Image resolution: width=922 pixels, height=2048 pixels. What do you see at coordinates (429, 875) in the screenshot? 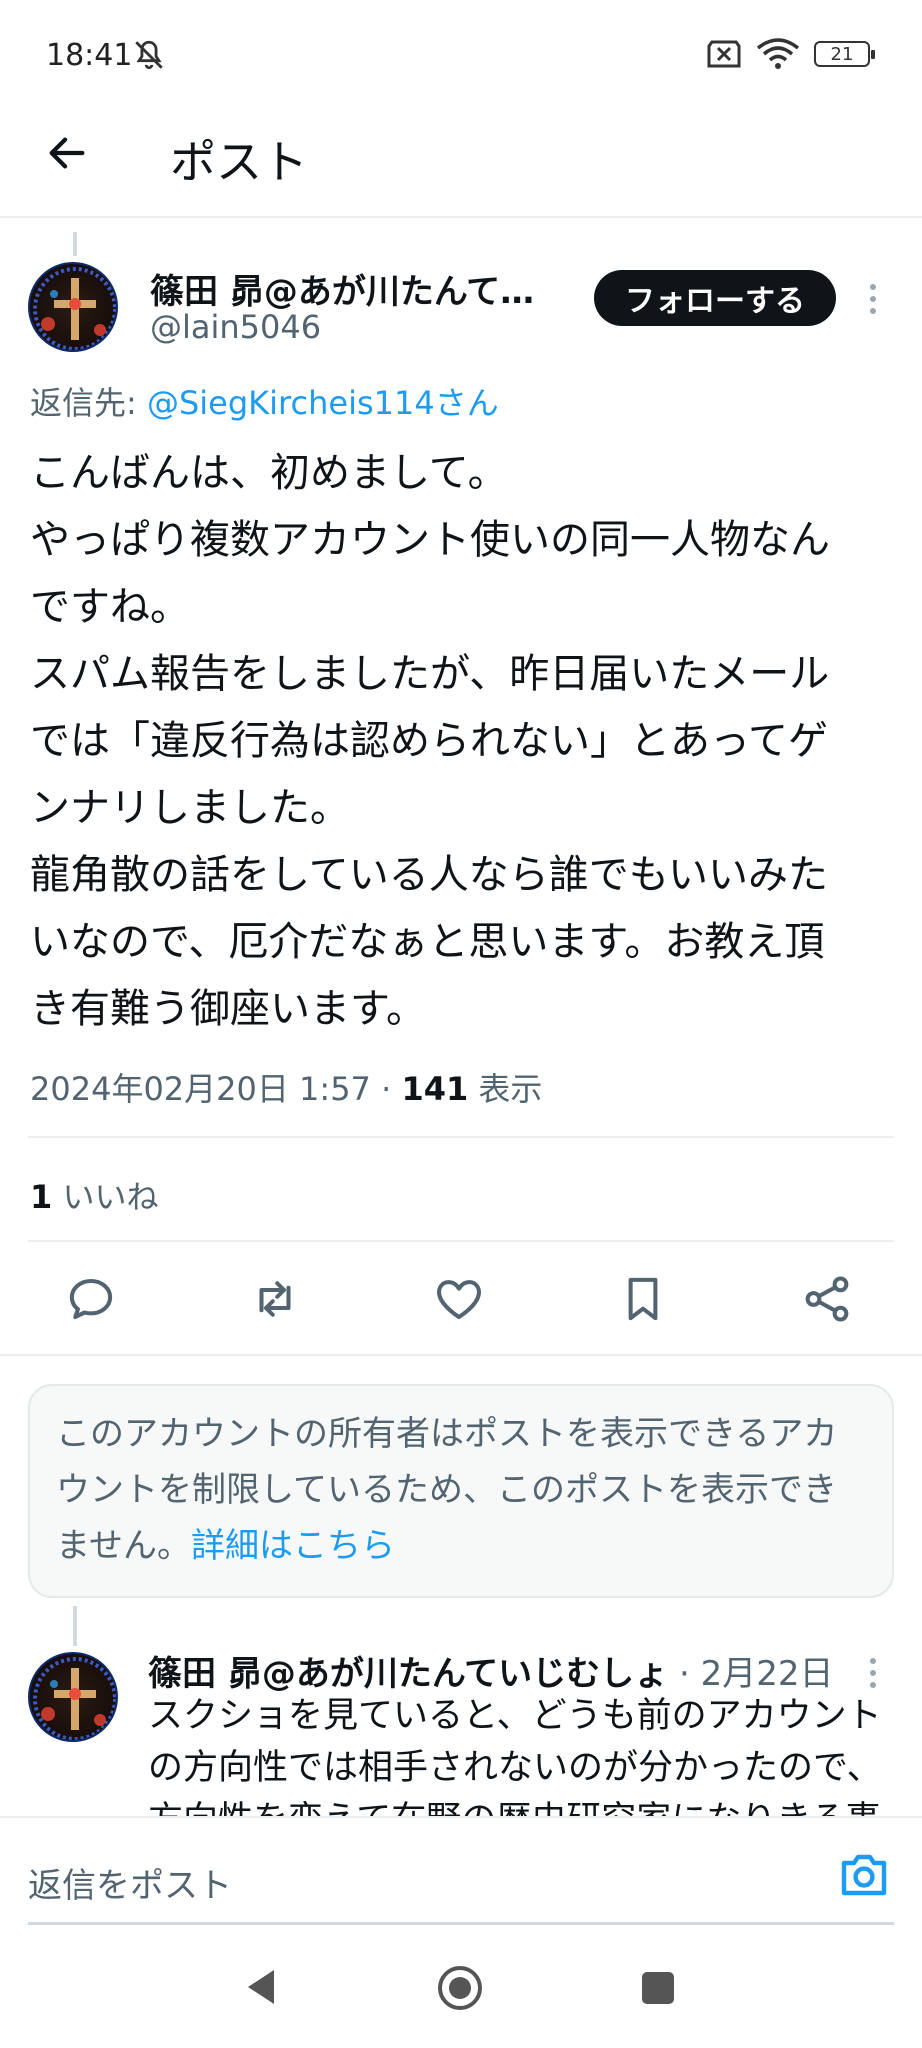
I see `post-line: 龍角散の話をしている人なら誰でもいいみた` at bounding box center [429, 875].